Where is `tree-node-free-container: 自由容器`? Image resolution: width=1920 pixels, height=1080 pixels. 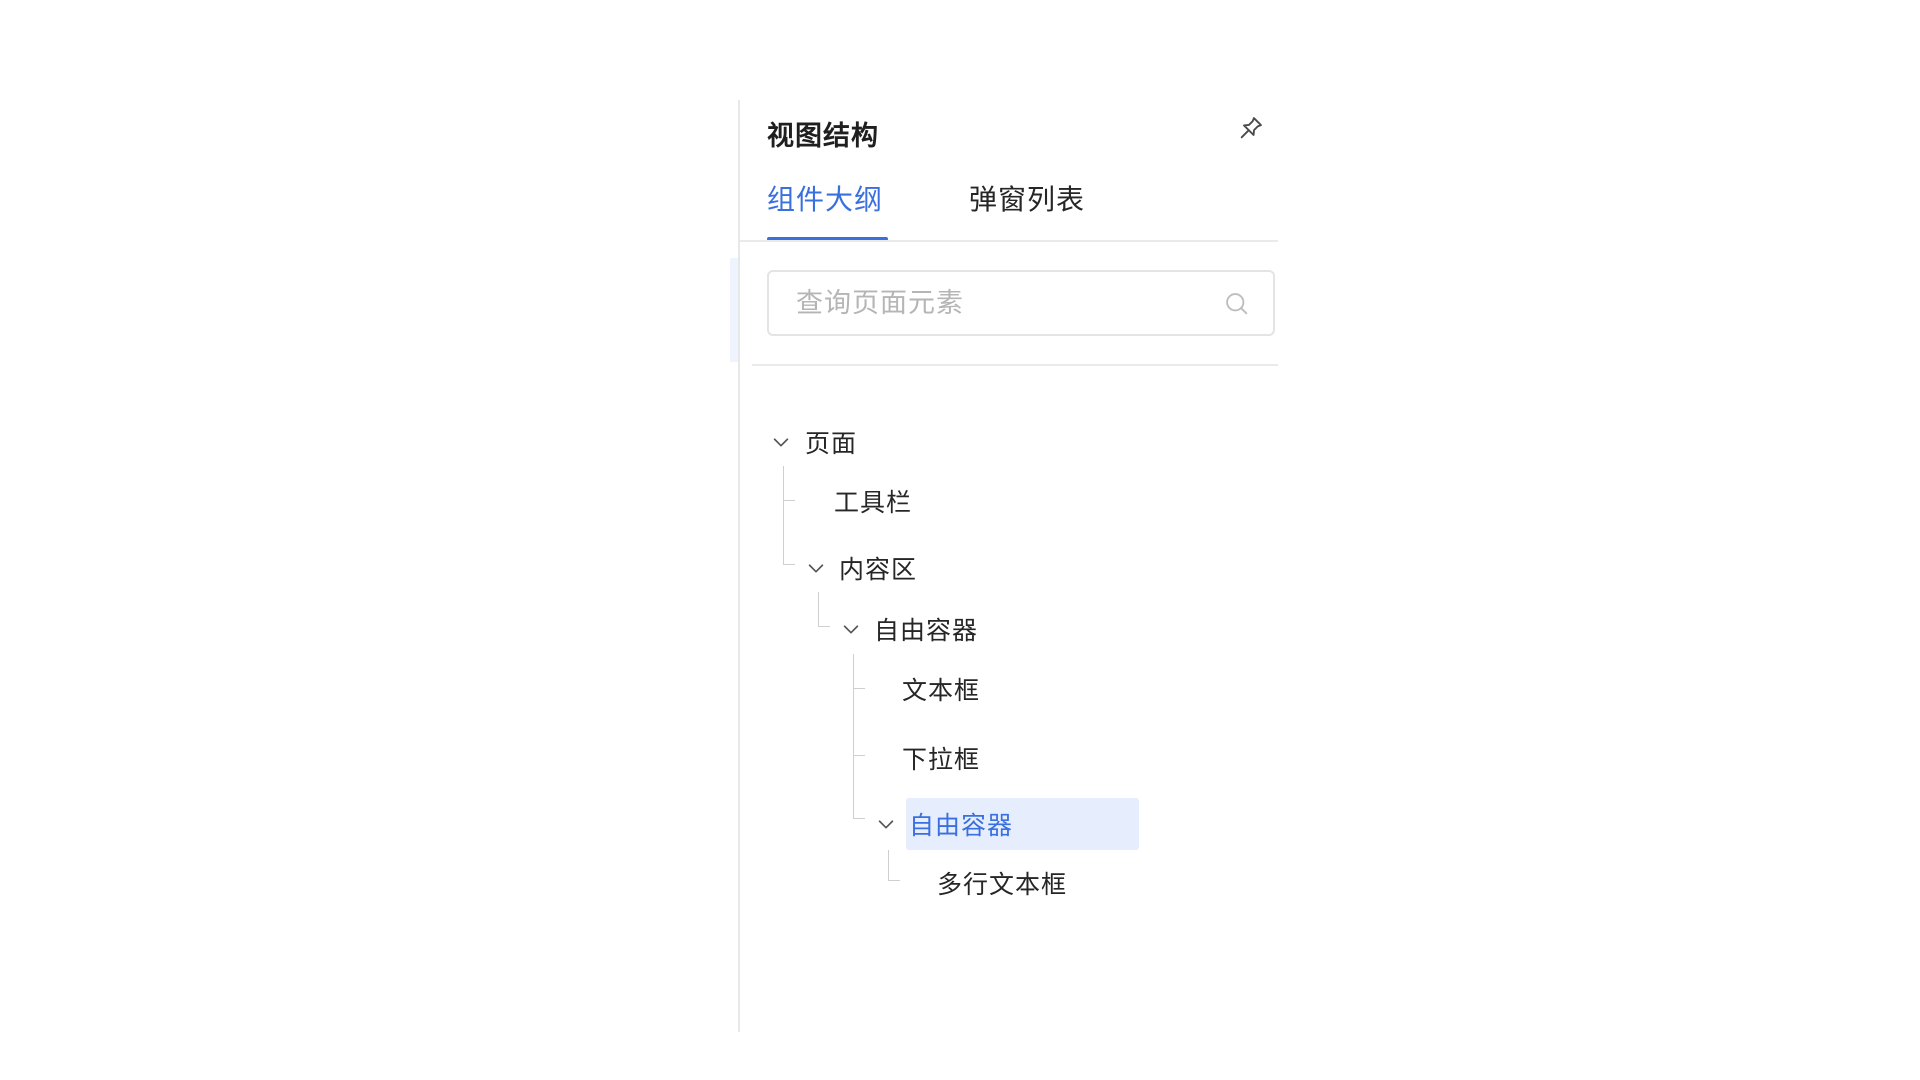 tree-node-free-container: 自由容器 is located at coordinates (907, 629).